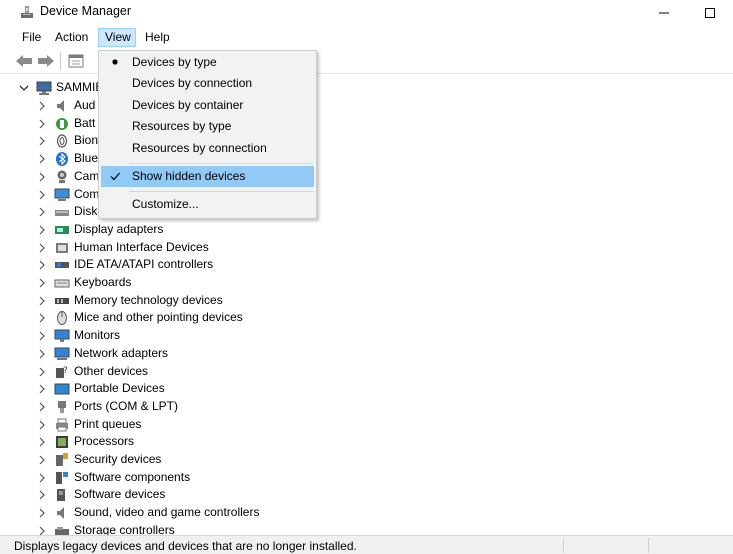 This screenshot has height=554, width=733. What do you see at coordinates (366, 372) in the screenshot?
I see `tree-category-row: ? Other devices` at bounding box center [366, 372].